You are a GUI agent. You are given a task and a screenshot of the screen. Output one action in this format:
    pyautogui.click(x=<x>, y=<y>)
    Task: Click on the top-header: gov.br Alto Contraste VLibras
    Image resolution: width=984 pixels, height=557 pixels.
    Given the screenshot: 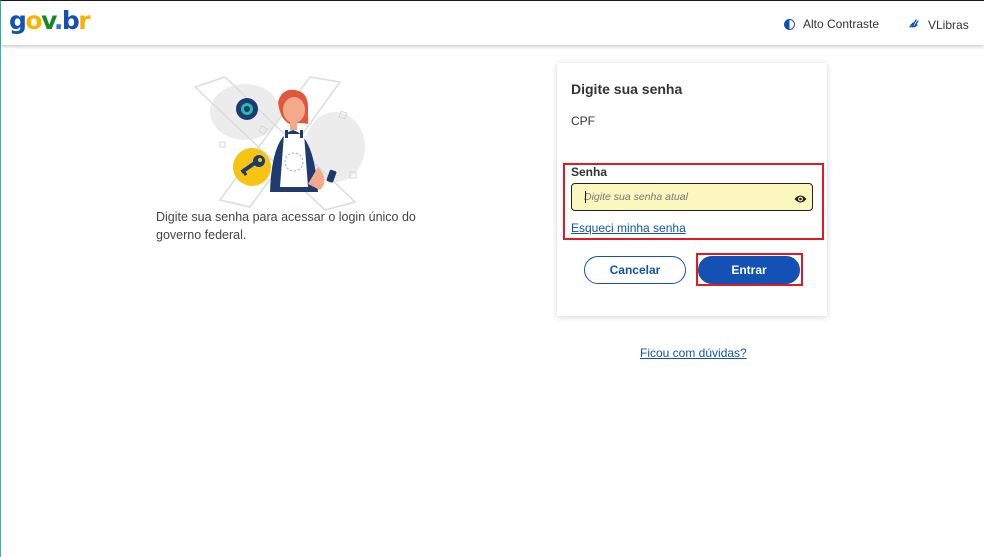 What is the action you would take?
    pyautogui.click(x=492, y=23)
    